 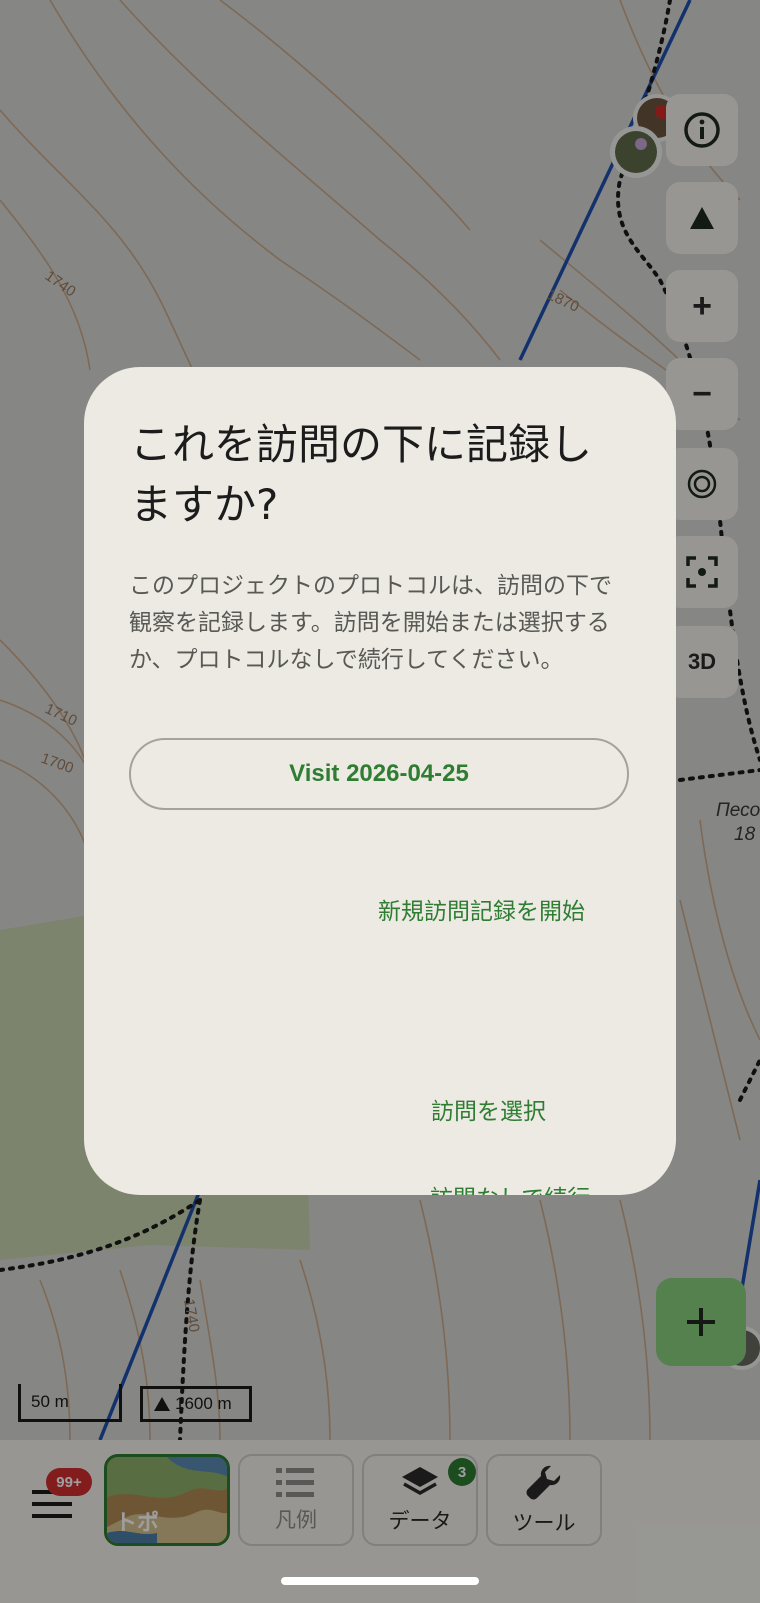 What do you see at coordinates (361, 474) in the screenshot?
I see `dialog-title: これを訪問の下に記録しますか?` at bounding box center [361, 474].